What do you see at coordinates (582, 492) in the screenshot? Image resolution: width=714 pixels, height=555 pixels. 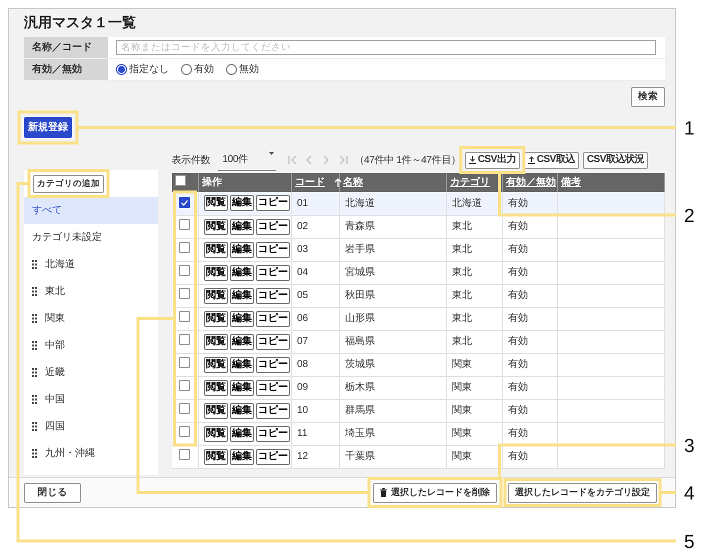 I see `set-category-button: 選択したレコードをカテゴリ設定` at bounding box center [582, 492].